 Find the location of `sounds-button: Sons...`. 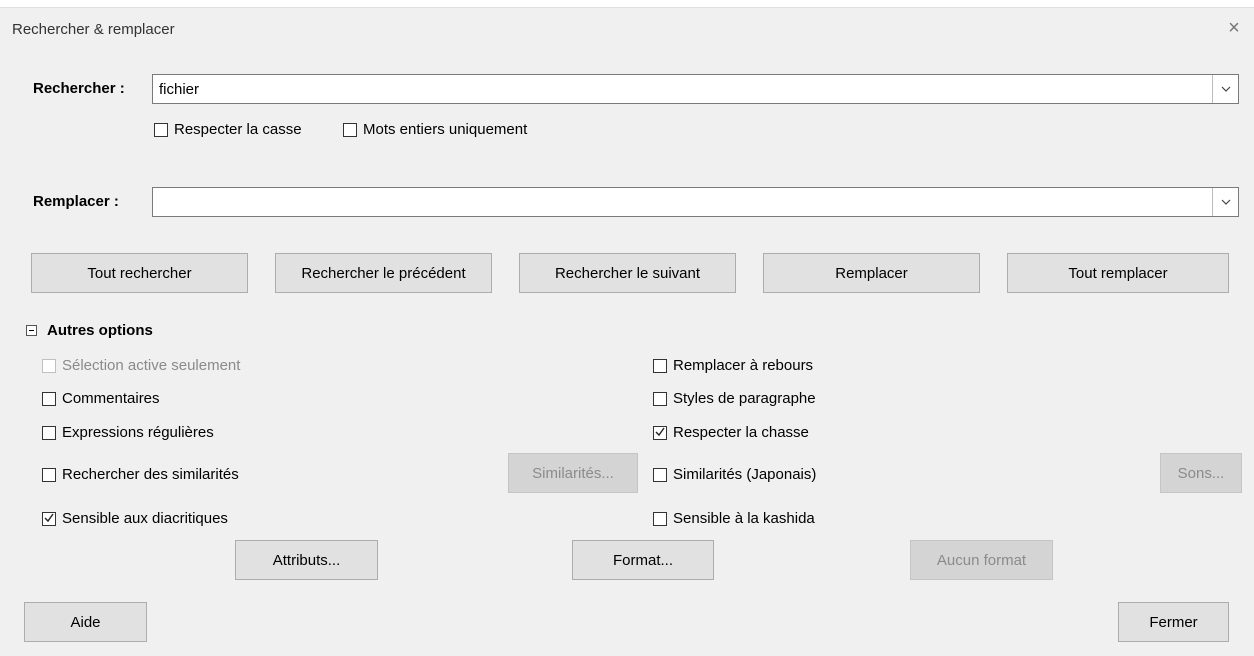

sounds-button: Sons... is located at coordinates (1201, 473).